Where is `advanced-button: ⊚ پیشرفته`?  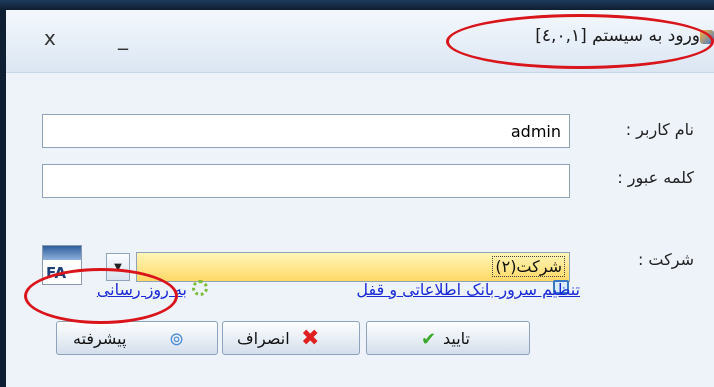 advanced-button: ⊚ پیشرفته is located at coordinates (137, 338).